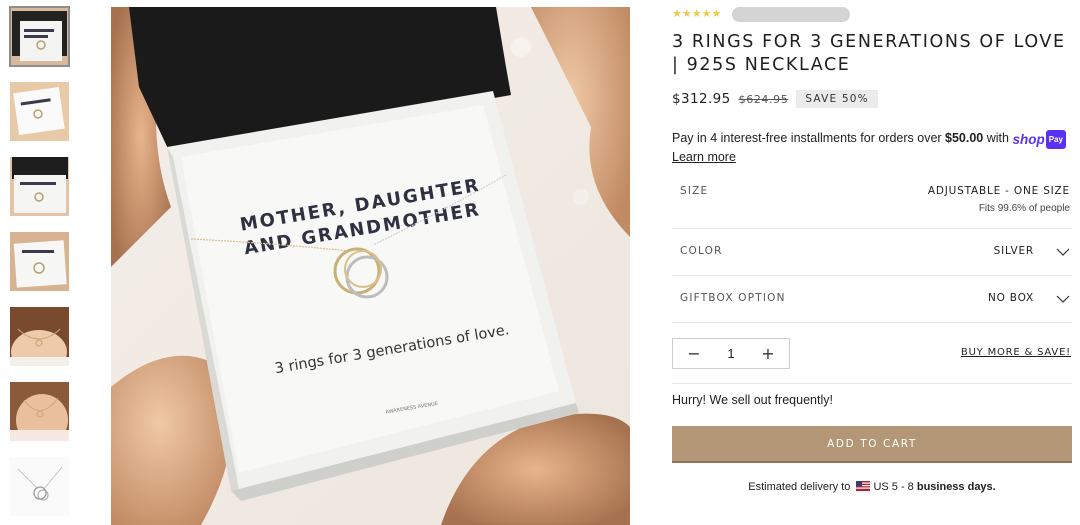 This screenshot has width=1080, height=525. What do you see at coordinates (701, 251) in the screenshot?
I see `color-label: COLOR` at bounding box center [701, 251].